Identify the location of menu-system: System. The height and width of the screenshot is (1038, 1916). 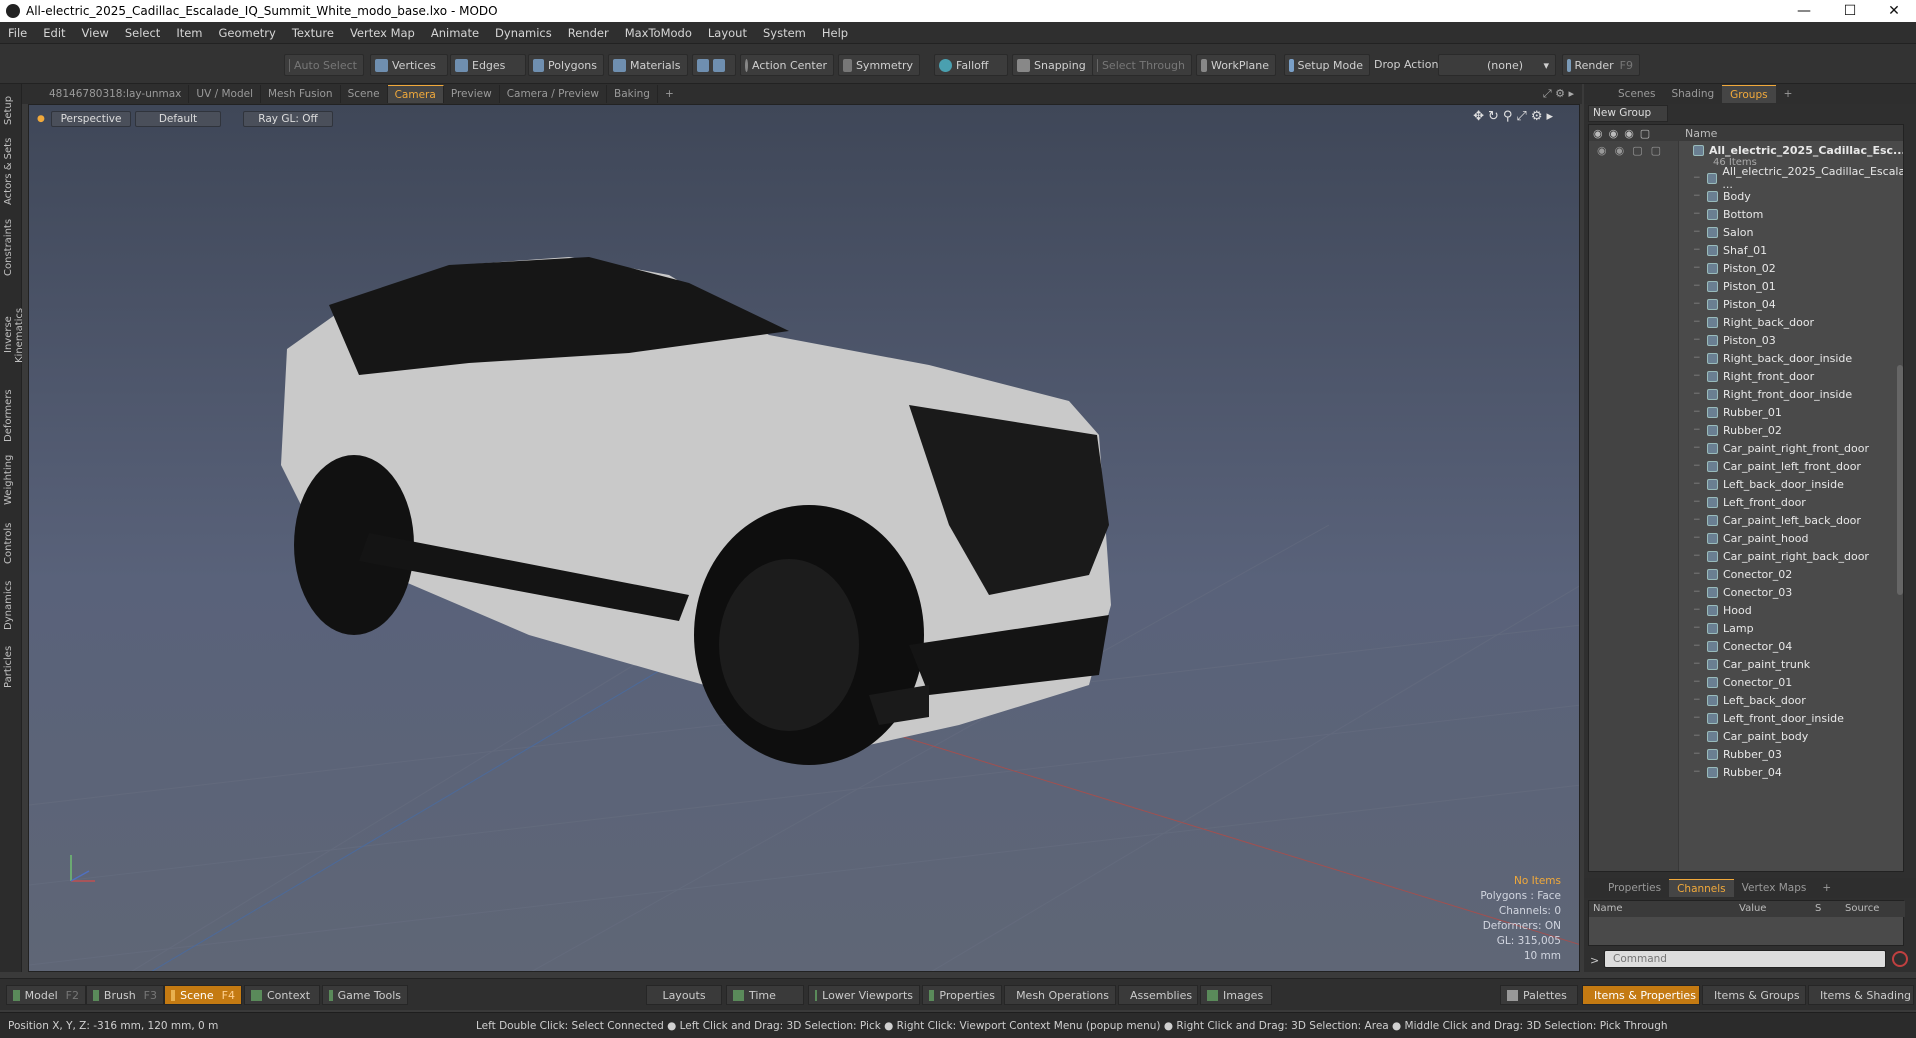
(784, 33).